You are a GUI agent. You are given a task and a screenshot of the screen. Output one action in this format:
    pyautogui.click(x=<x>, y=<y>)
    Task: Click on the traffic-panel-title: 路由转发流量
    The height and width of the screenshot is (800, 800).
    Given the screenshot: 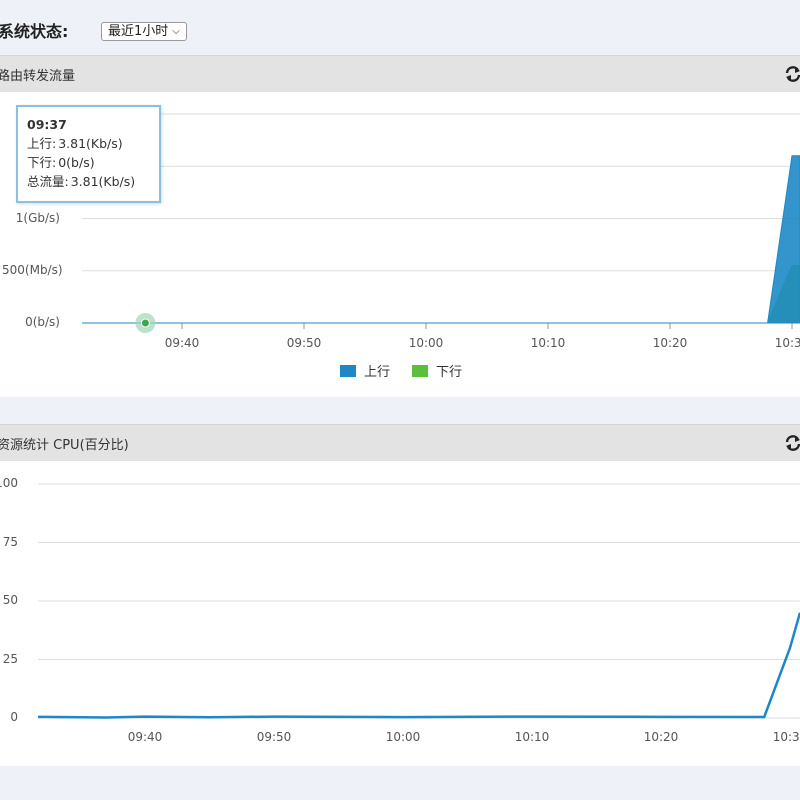 What is the action you would take?
    pyautogui.click(x=38, y=76)
    